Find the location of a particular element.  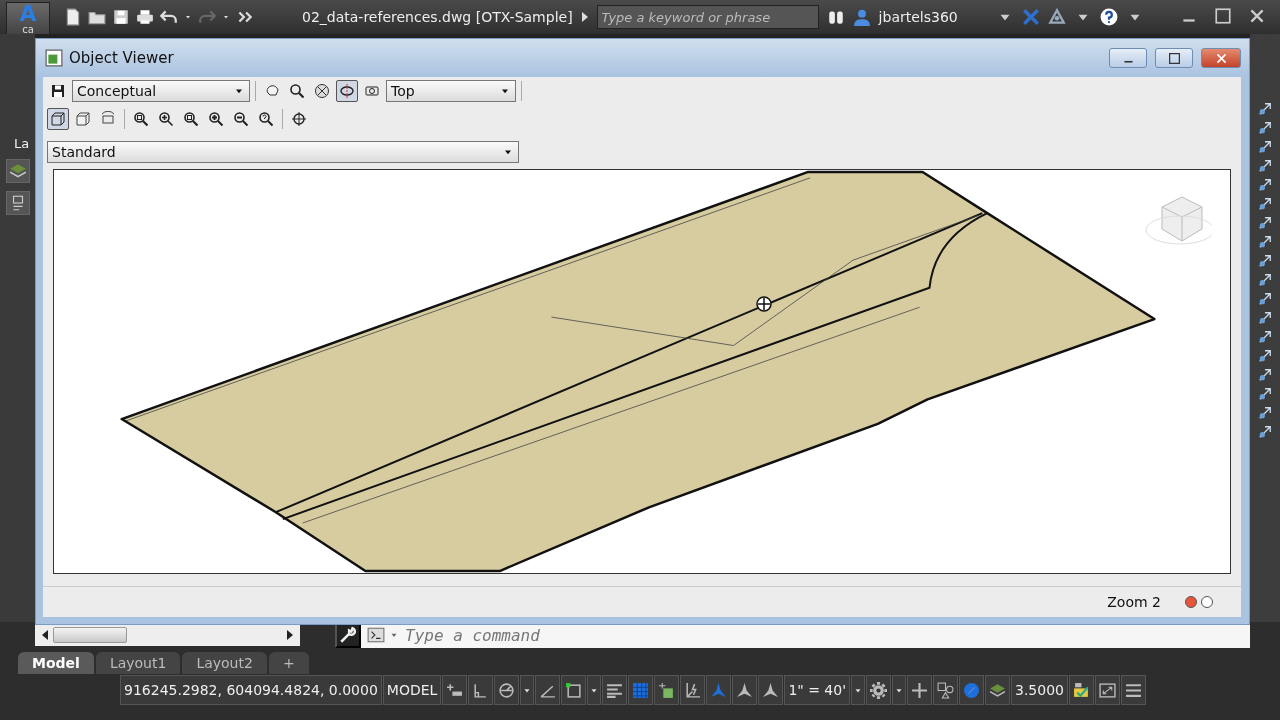

status-readout: 916245.2982, 604094.4824, 0.0000 is located at coordinates (251, 690).